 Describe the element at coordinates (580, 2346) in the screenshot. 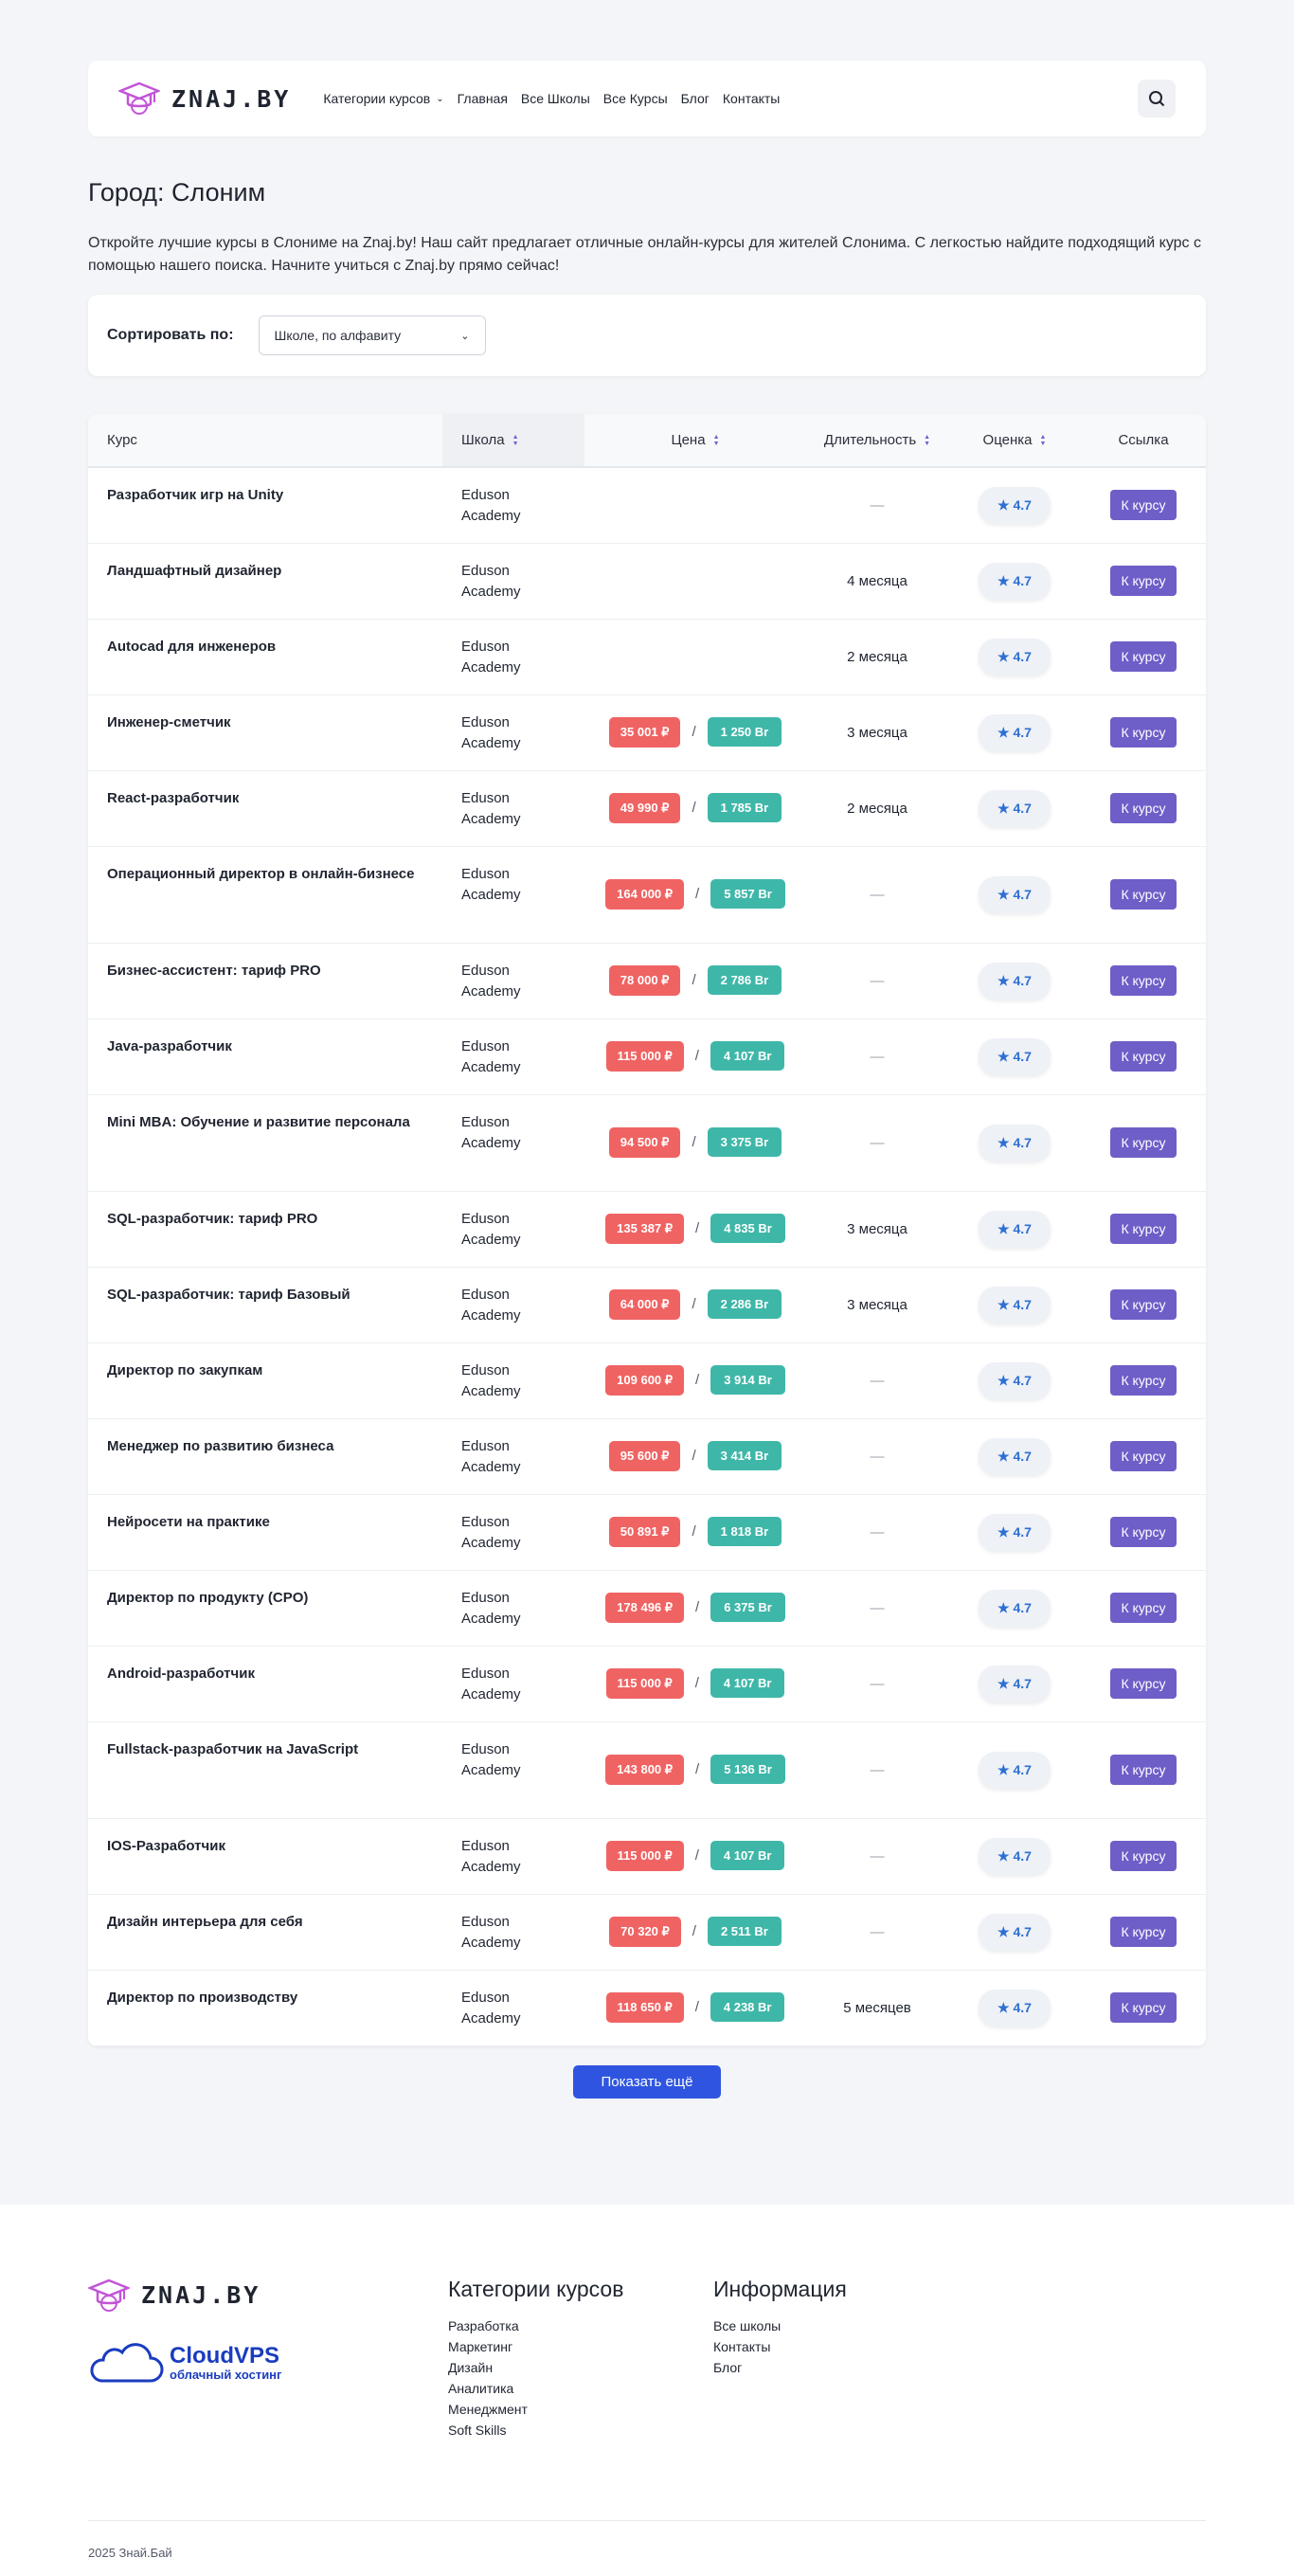

I see `footer-category-link: Маркетинг` at that location.